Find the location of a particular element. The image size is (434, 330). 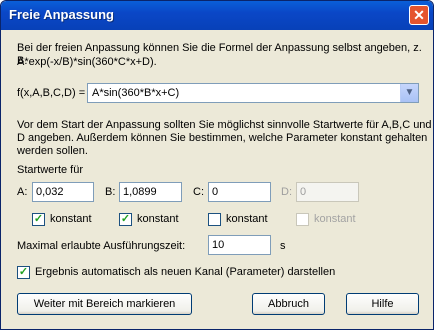

param-d-input: 0 is located at coordinates (327, 192).